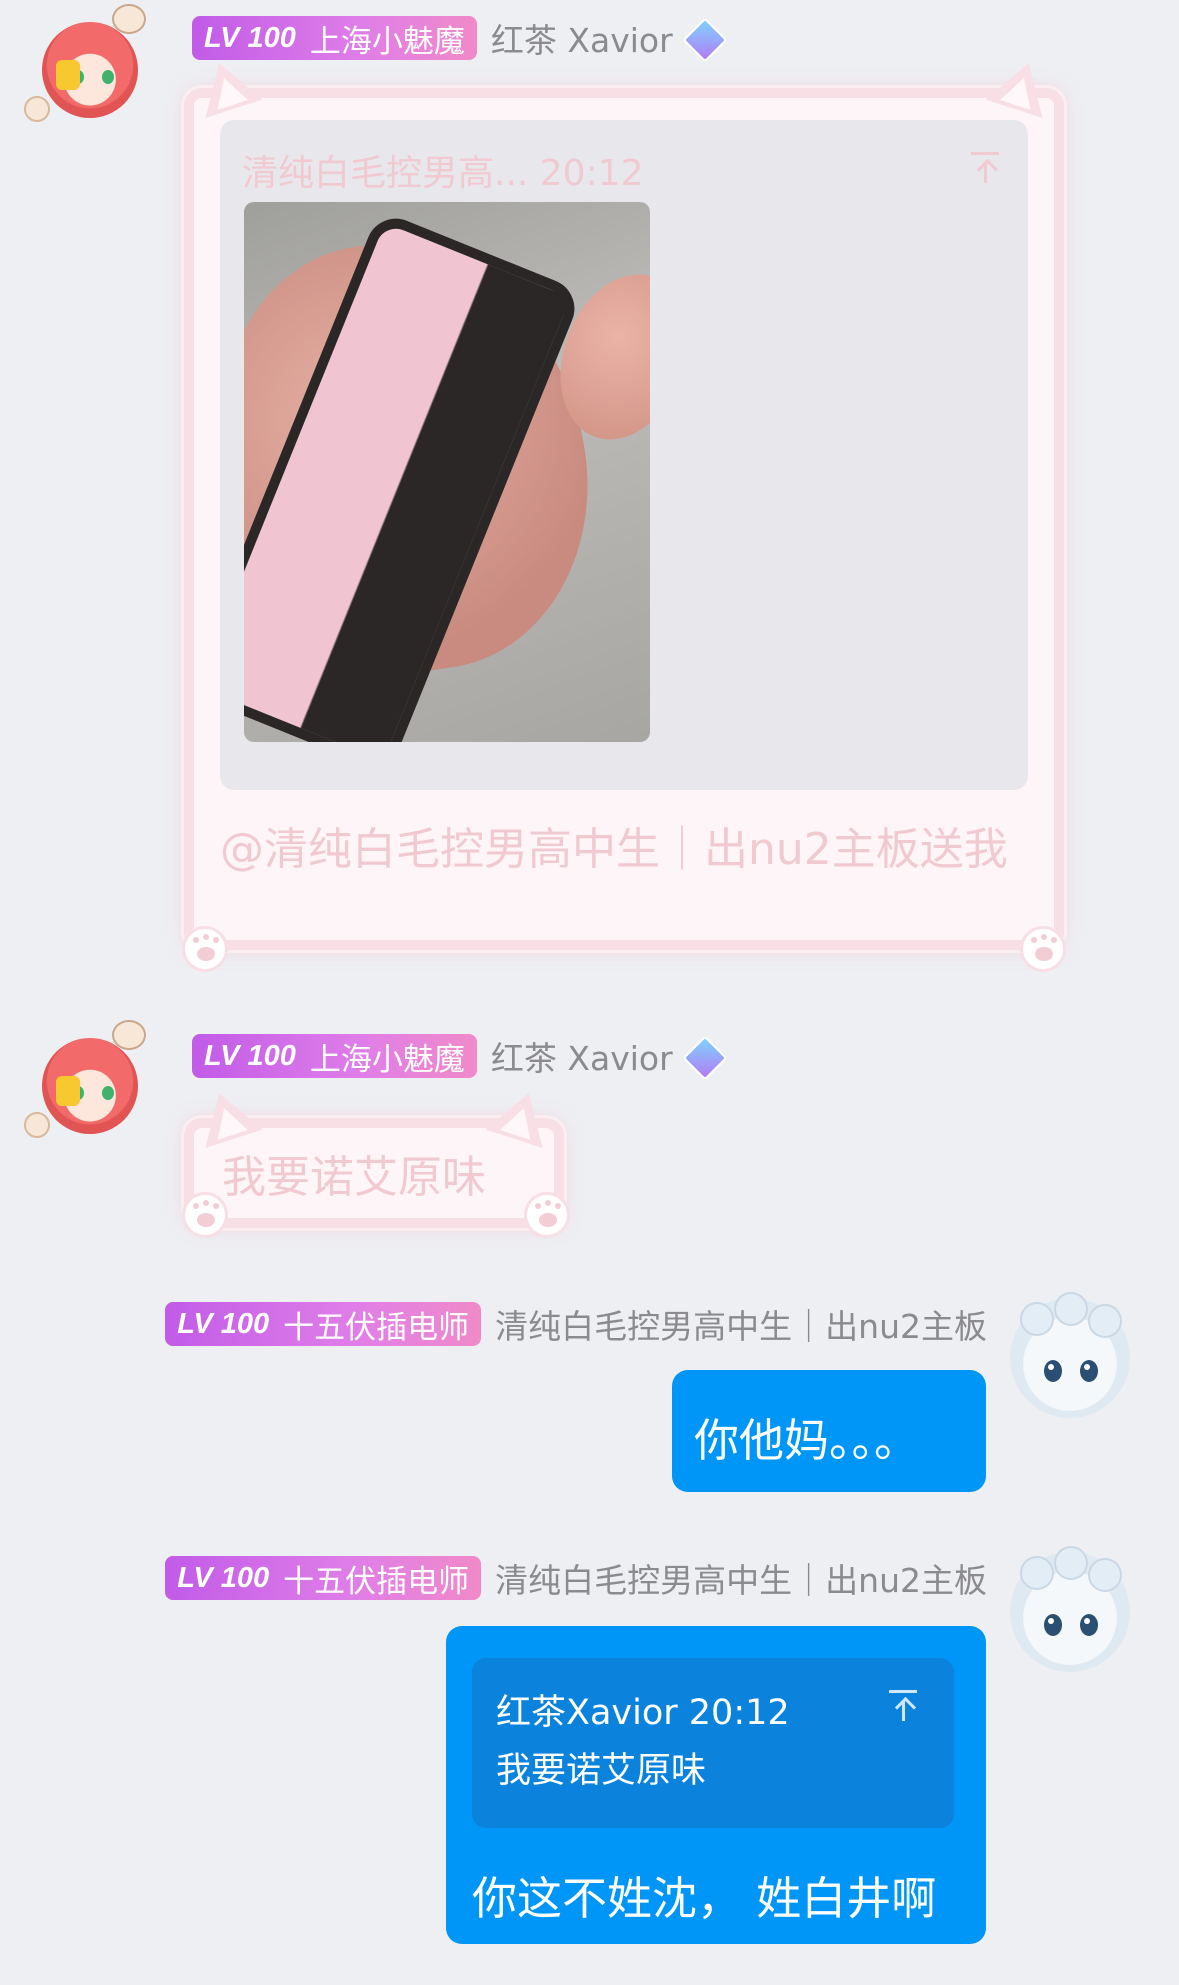 This screenshot has height=1985, width=1179. I want to click on message-text: 我要诺艾原味, so click(354, 1177).